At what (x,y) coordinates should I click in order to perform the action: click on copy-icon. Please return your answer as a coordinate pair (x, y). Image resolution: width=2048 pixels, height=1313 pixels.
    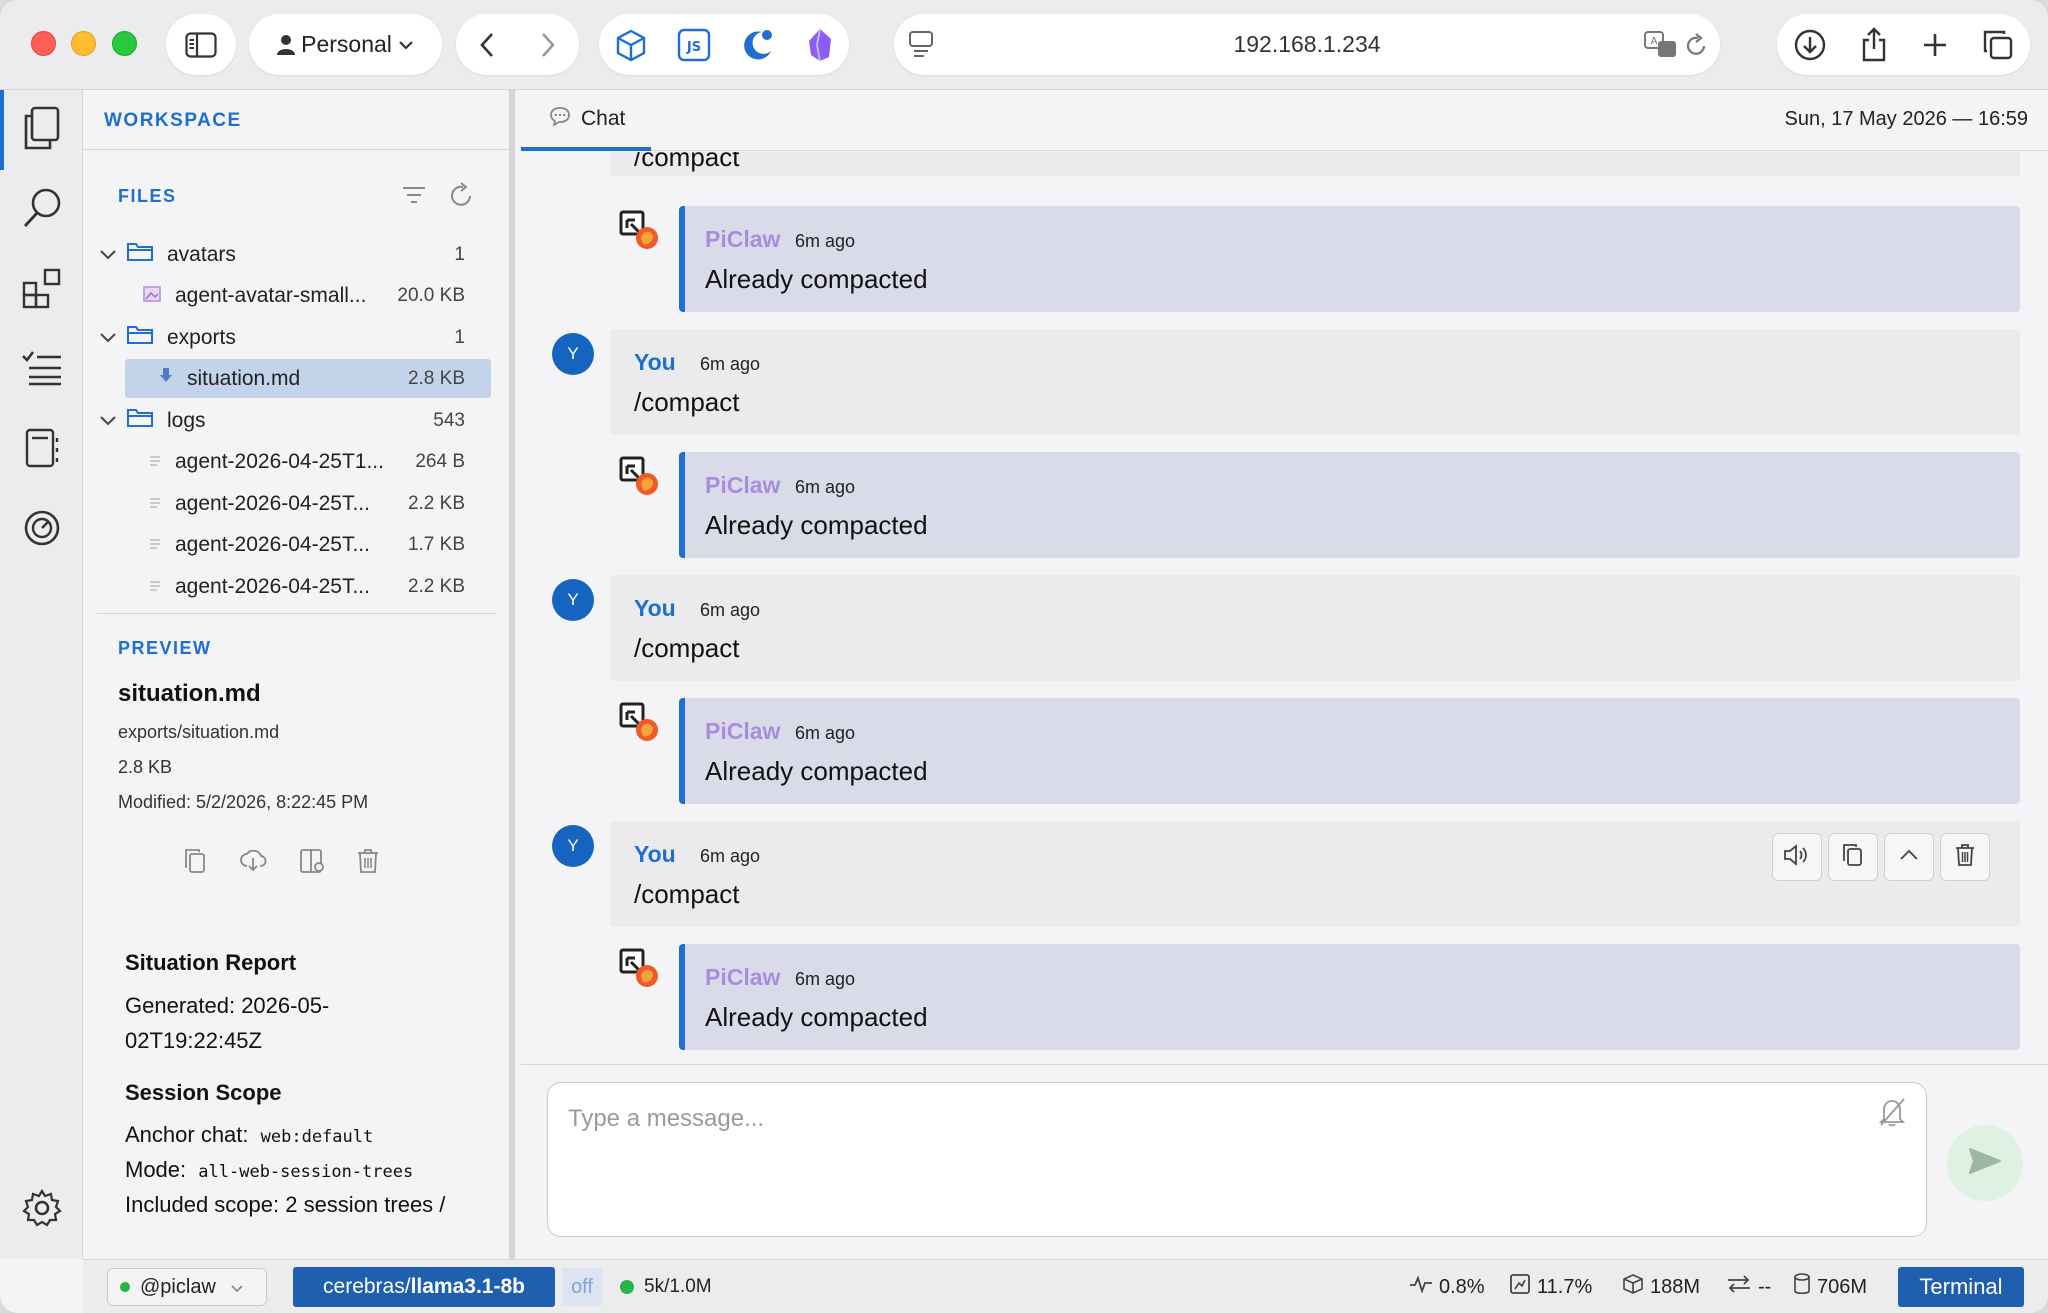
    Looking at the image, I should click on (195, 863).